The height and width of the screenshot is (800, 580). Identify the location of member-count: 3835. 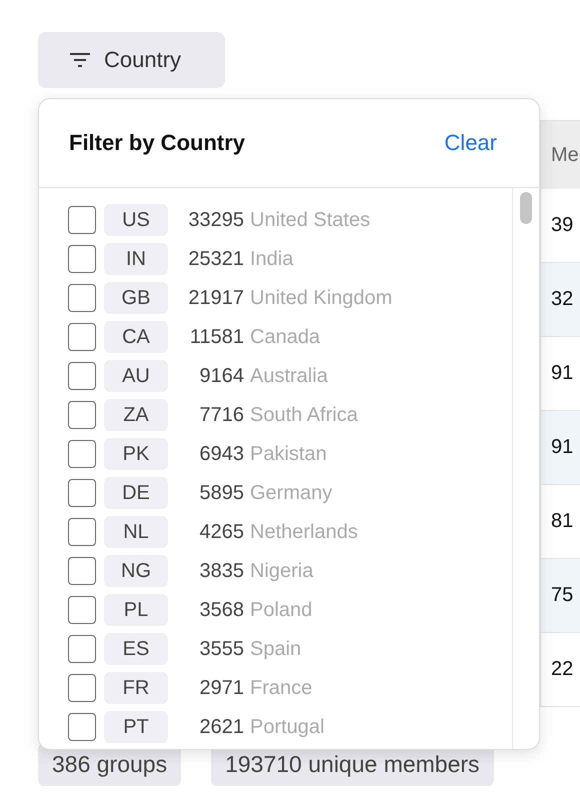
(221, 571).